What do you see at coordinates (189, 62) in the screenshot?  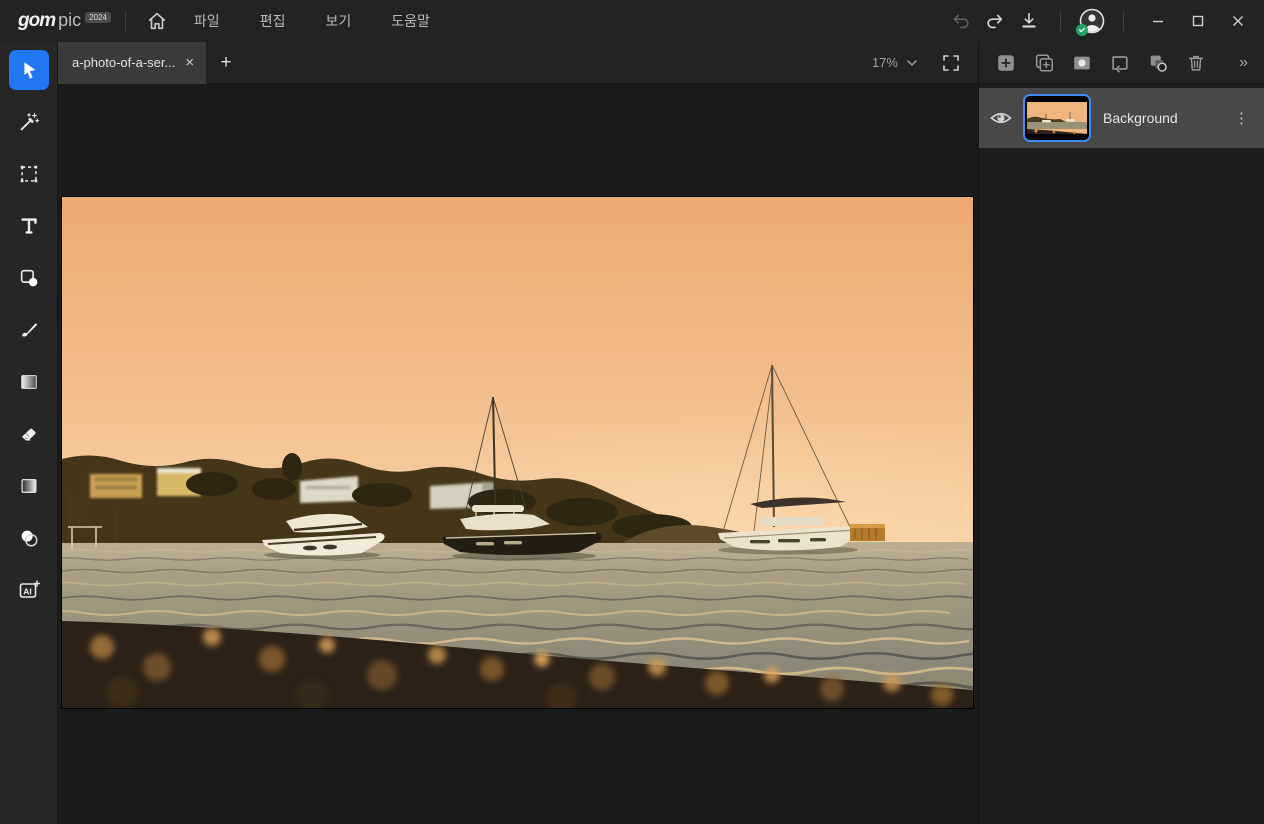 I see `tab-close-icon: ×` at bounding box center [189, 62].